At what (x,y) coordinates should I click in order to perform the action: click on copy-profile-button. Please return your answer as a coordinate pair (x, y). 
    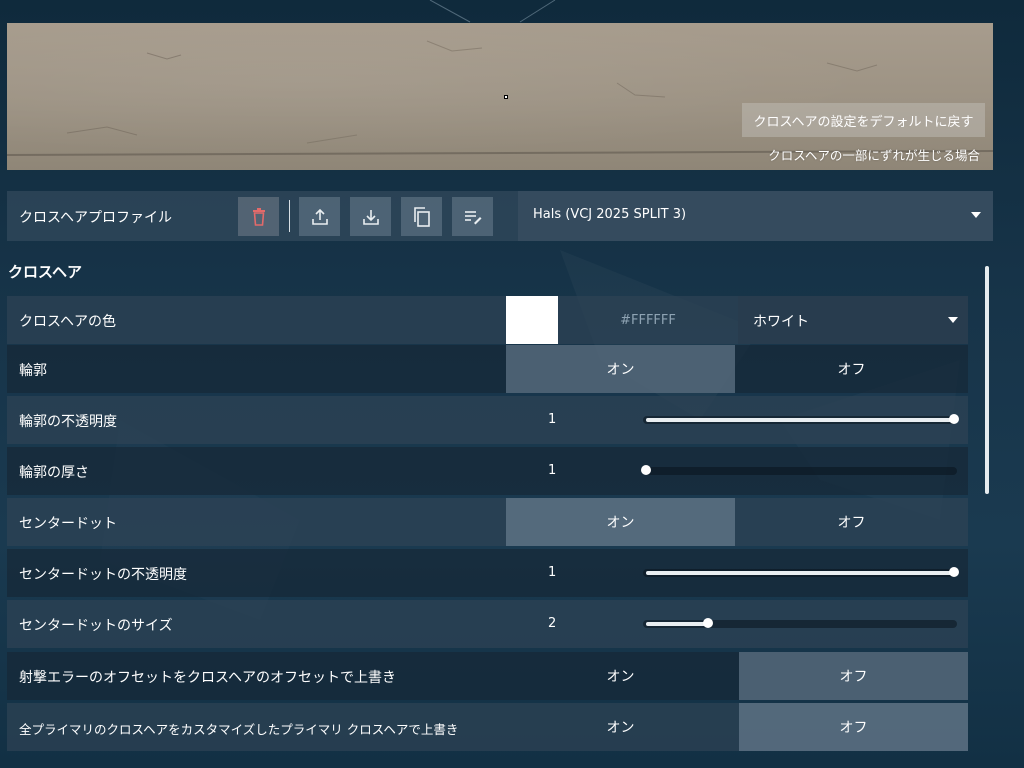
    Looking at the image, I should click on (421, 216).